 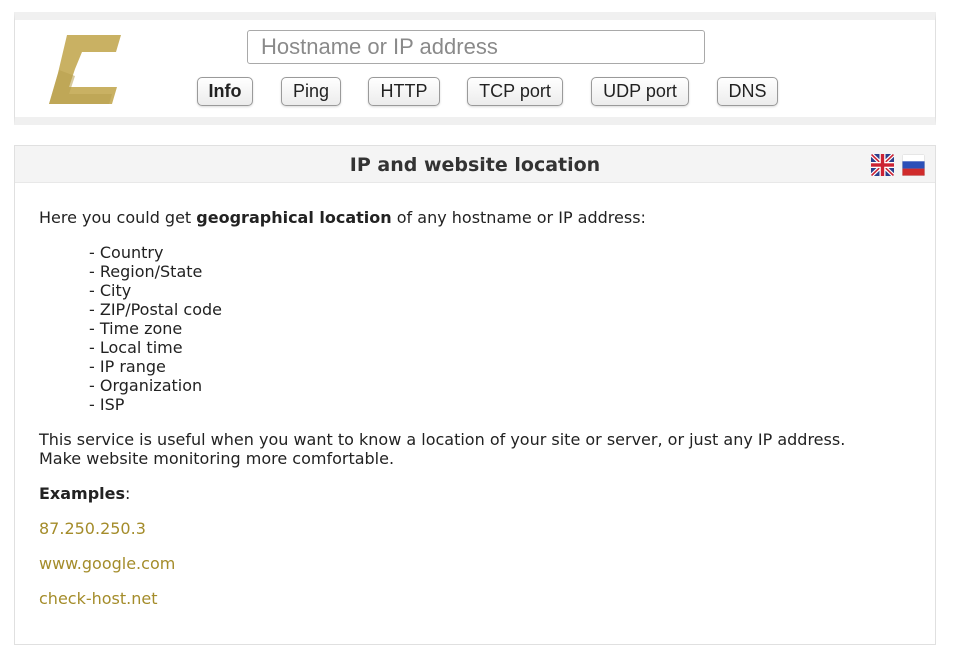 What do you see at coordinates (518, 217) in the screenshot?
I see `intro-suffix: of any hostname or IP address:` at bounding box center [518, 217].